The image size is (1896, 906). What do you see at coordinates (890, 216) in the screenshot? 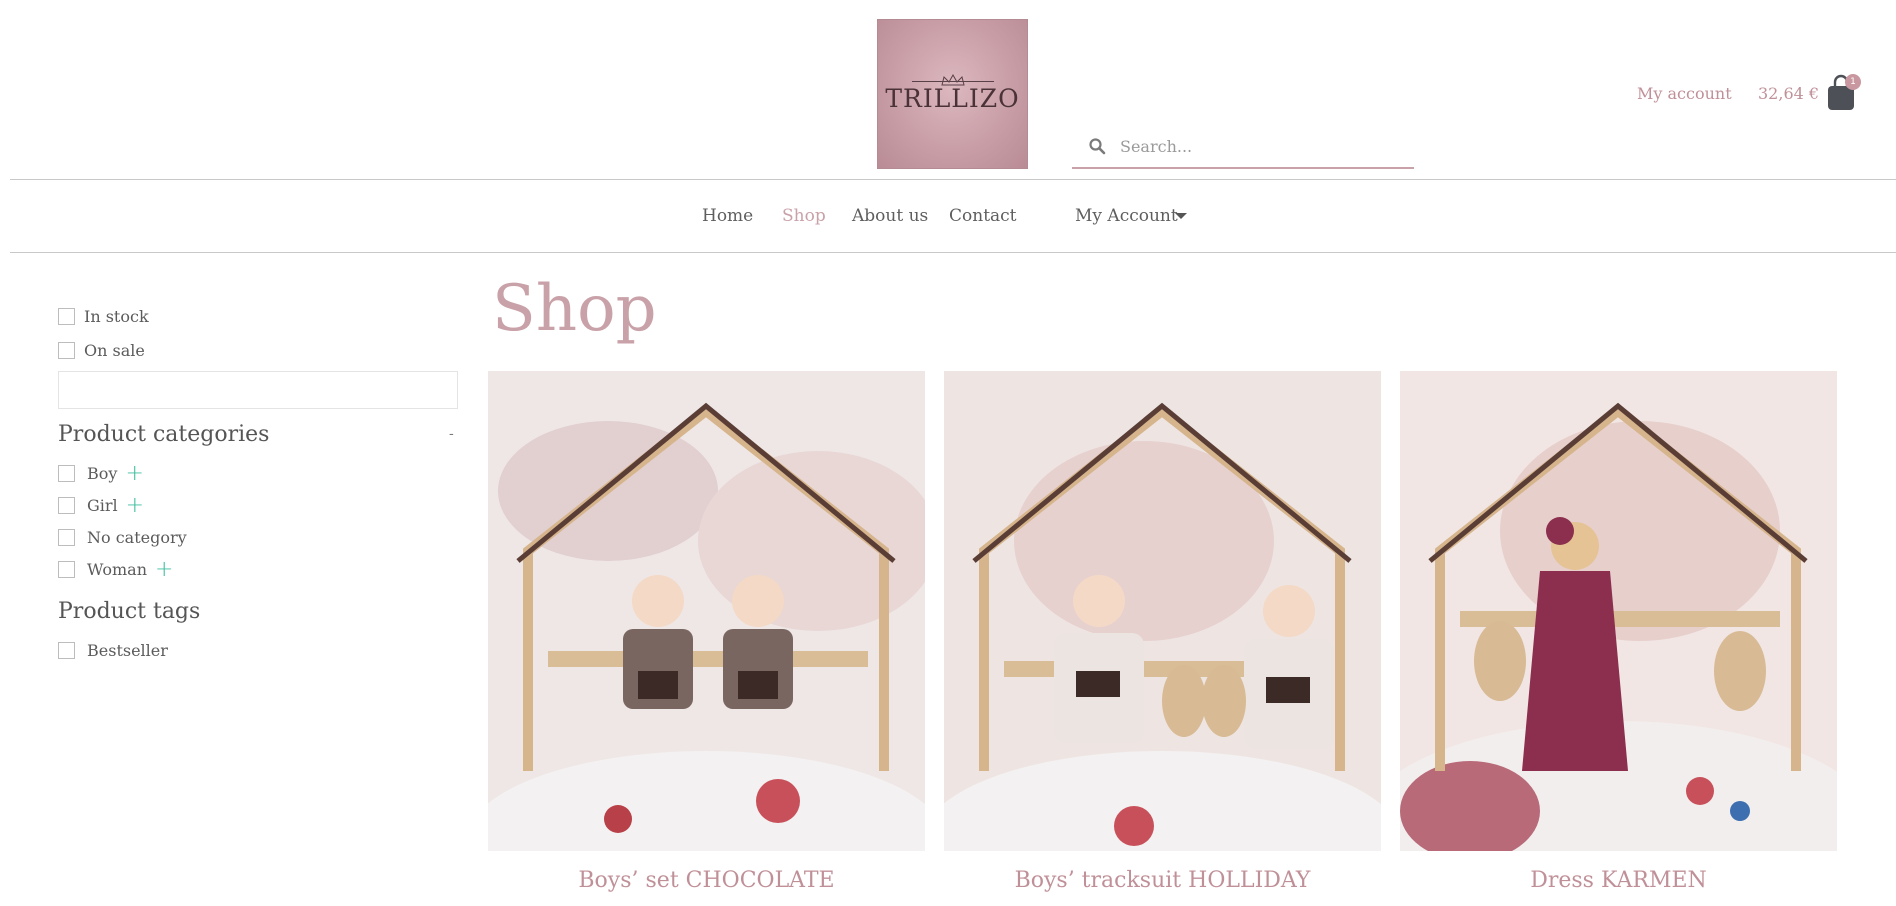
I see `nav-about-us: About us` at bounding box center [890, 216].